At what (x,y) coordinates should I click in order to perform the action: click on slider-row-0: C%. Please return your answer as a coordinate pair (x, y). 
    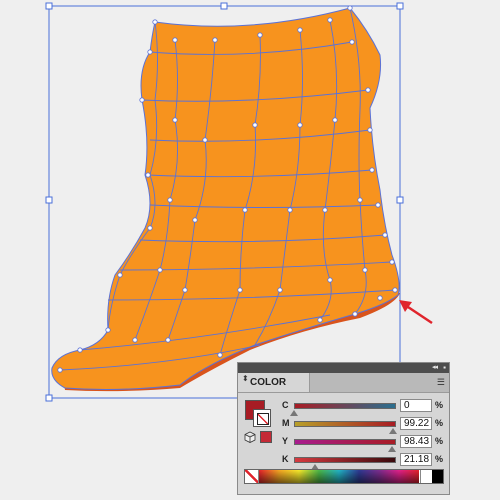
    Looking at the image, I should click on (365, 407).